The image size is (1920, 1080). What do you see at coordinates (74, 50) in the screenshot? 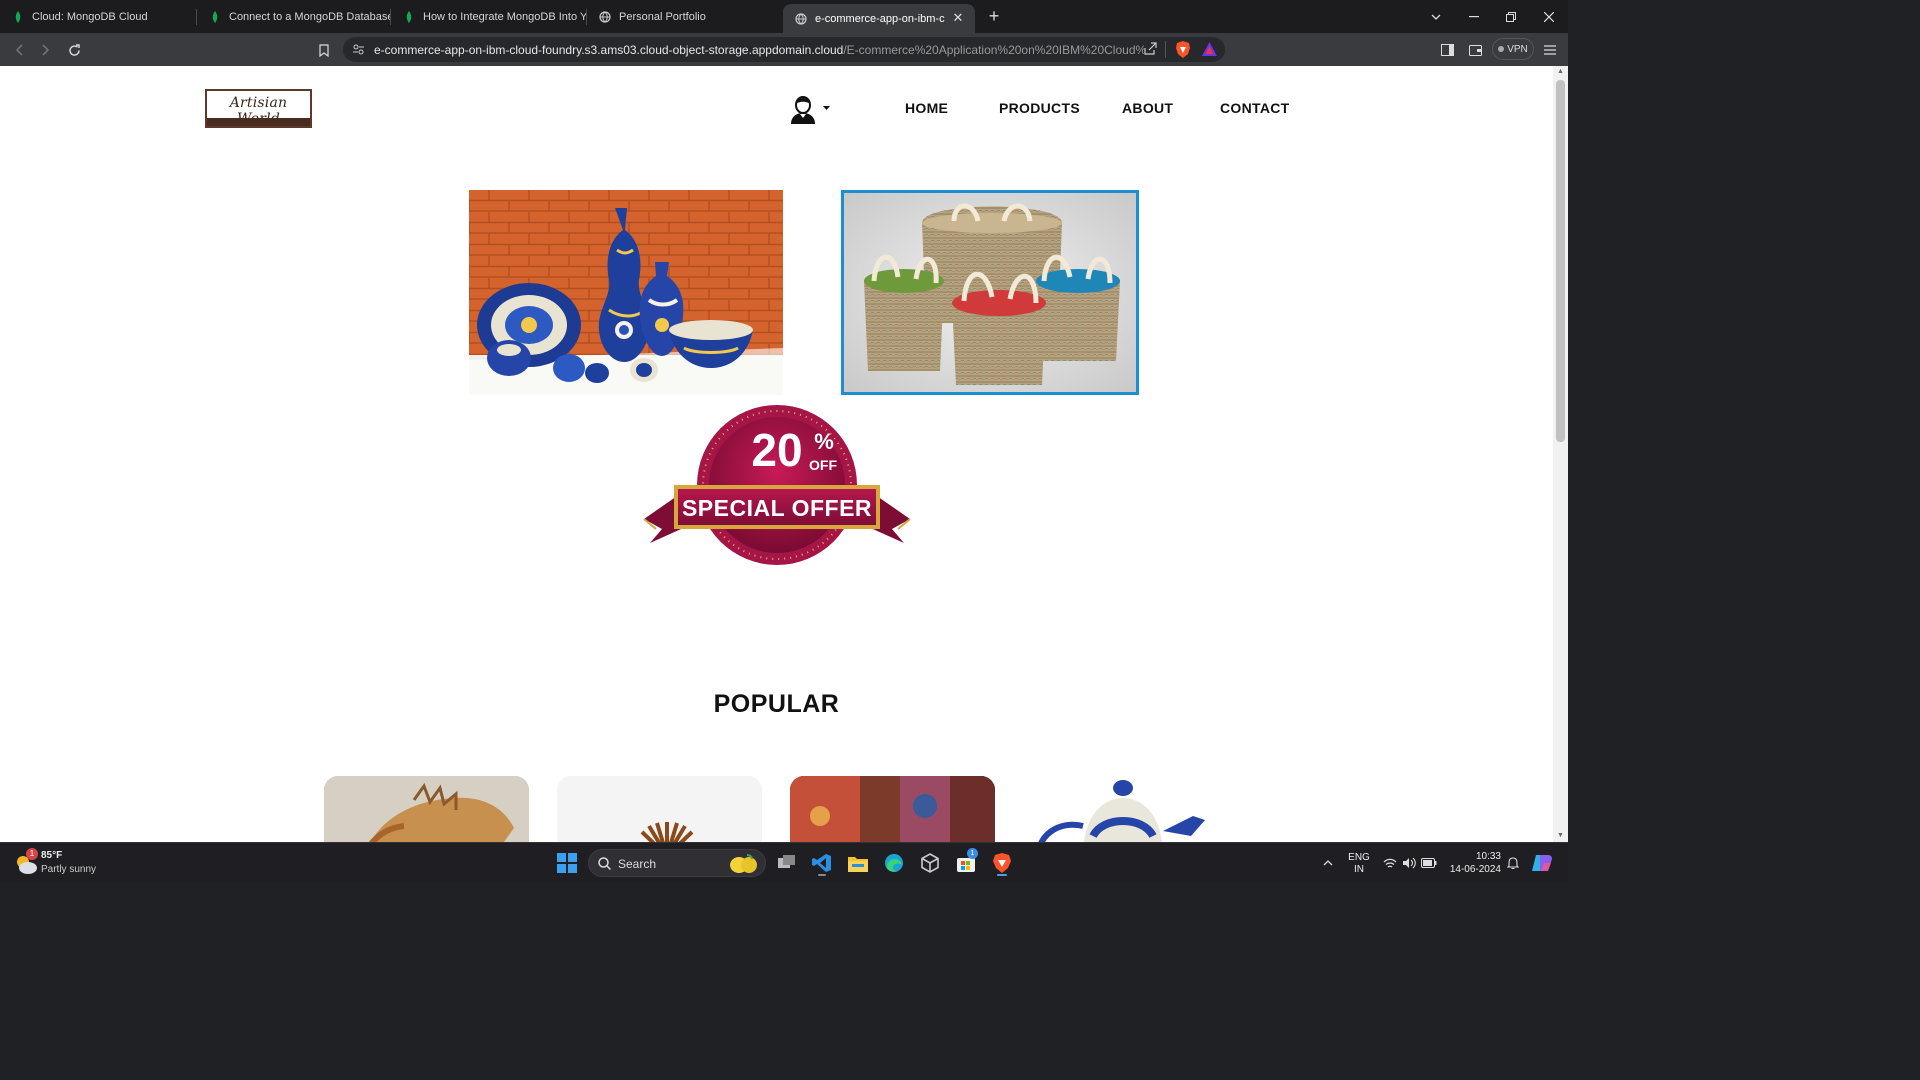
I see `reload-icon` at bounding box center [74, 50].